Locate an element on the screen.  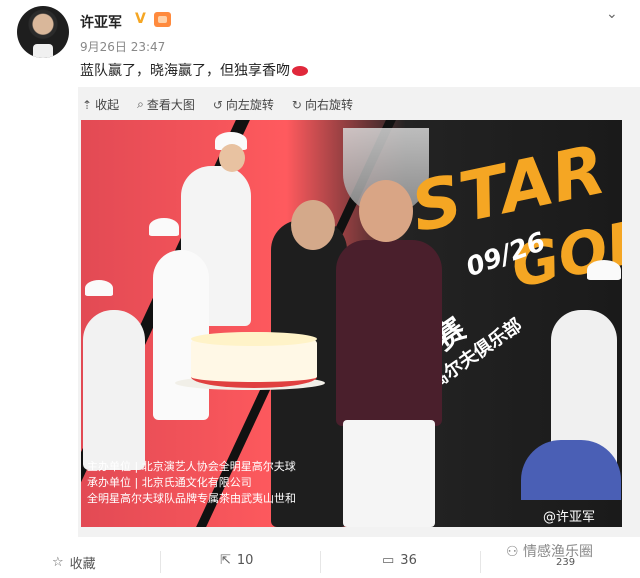
post-timestamp: 9月26日 23:47 is located at coordinates (122, 46).